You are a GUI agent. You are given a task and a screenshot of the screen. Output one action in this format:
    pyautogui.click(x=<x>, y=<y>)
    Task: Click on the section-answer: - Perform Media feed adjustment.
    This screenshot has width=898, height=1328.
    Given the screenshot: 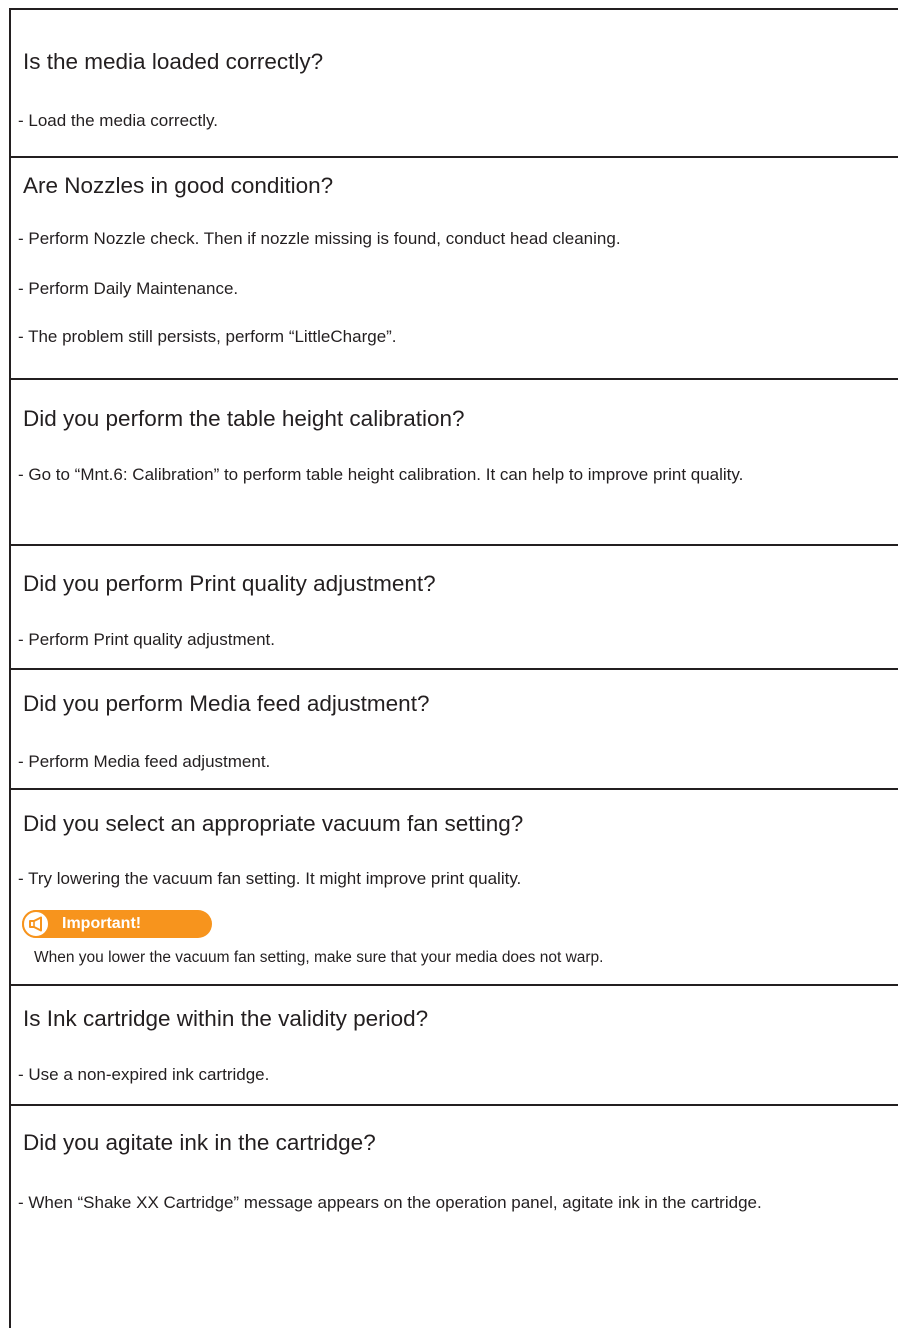 What is the action you would take?
    pyautogui.click(x=144, y=761)
    